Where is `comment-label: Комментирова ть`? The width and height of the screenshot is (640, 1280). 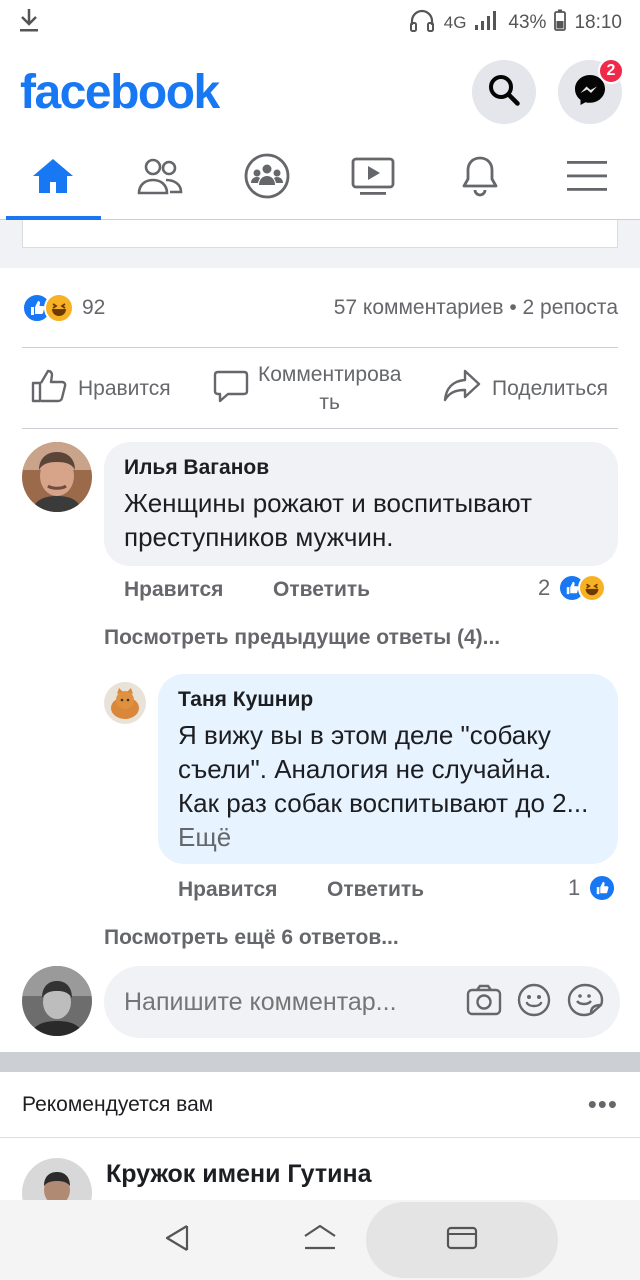
comment-label: Комментирова ть is located at coordinates (330, 388).